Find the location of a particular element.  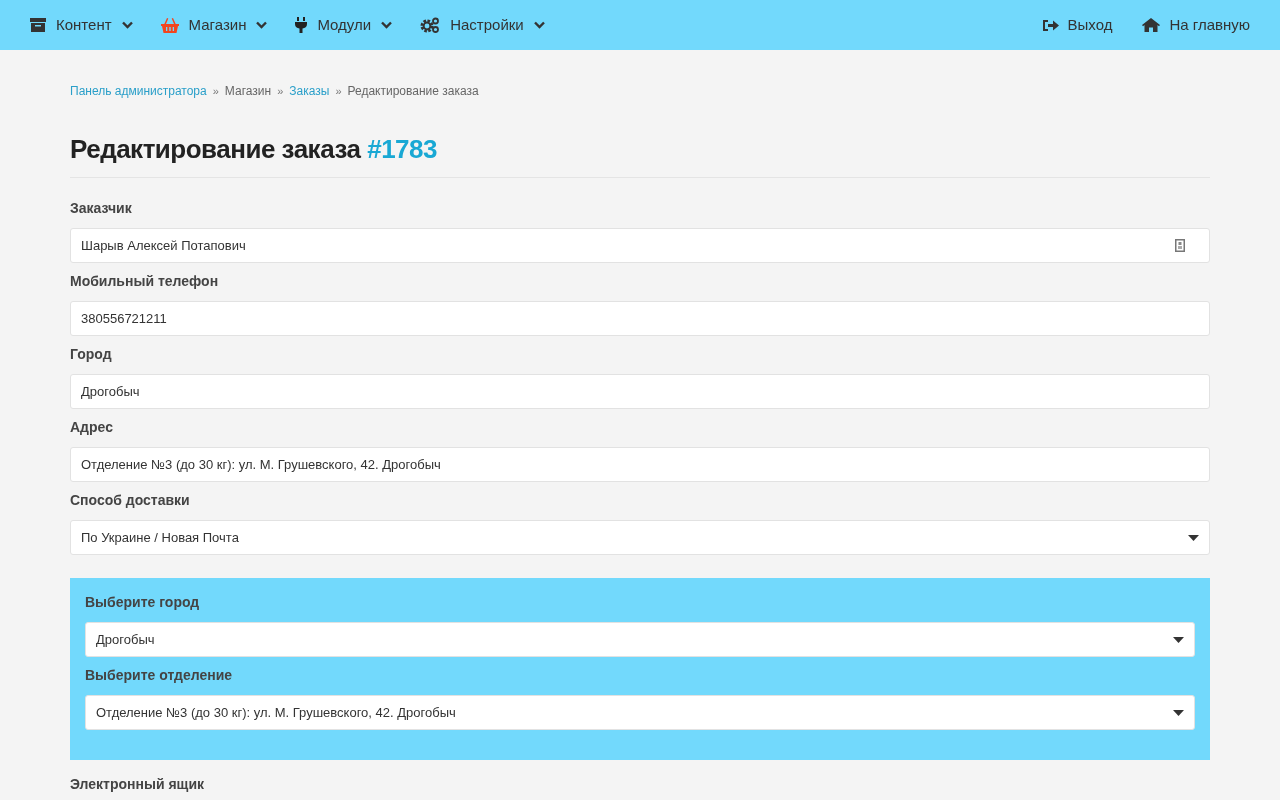

page-title: Редактирование заказа #1783 is located at coordinates (253, 149).